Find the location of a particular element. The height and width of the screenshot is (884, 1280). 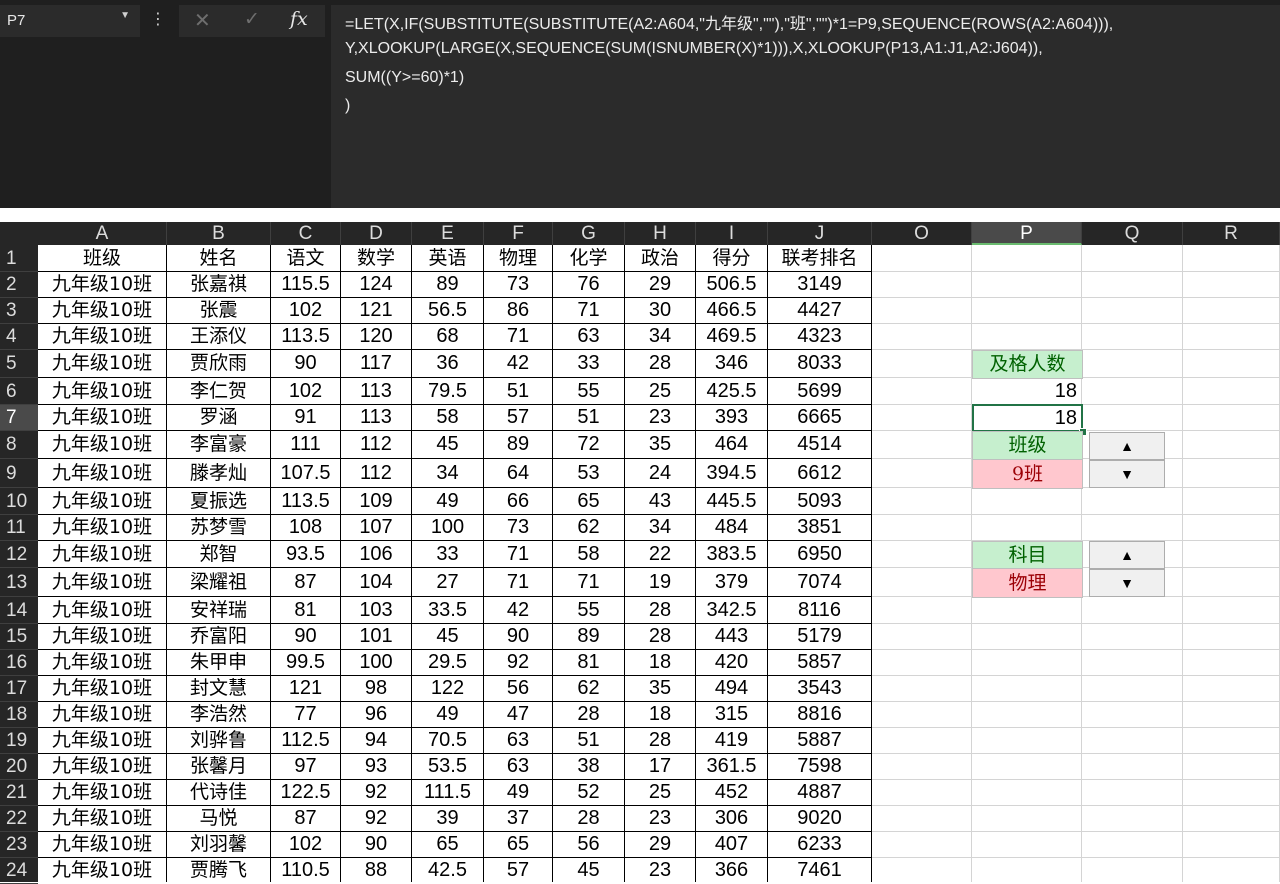

row-header-22: 22 is located at coordinates (19, 819).